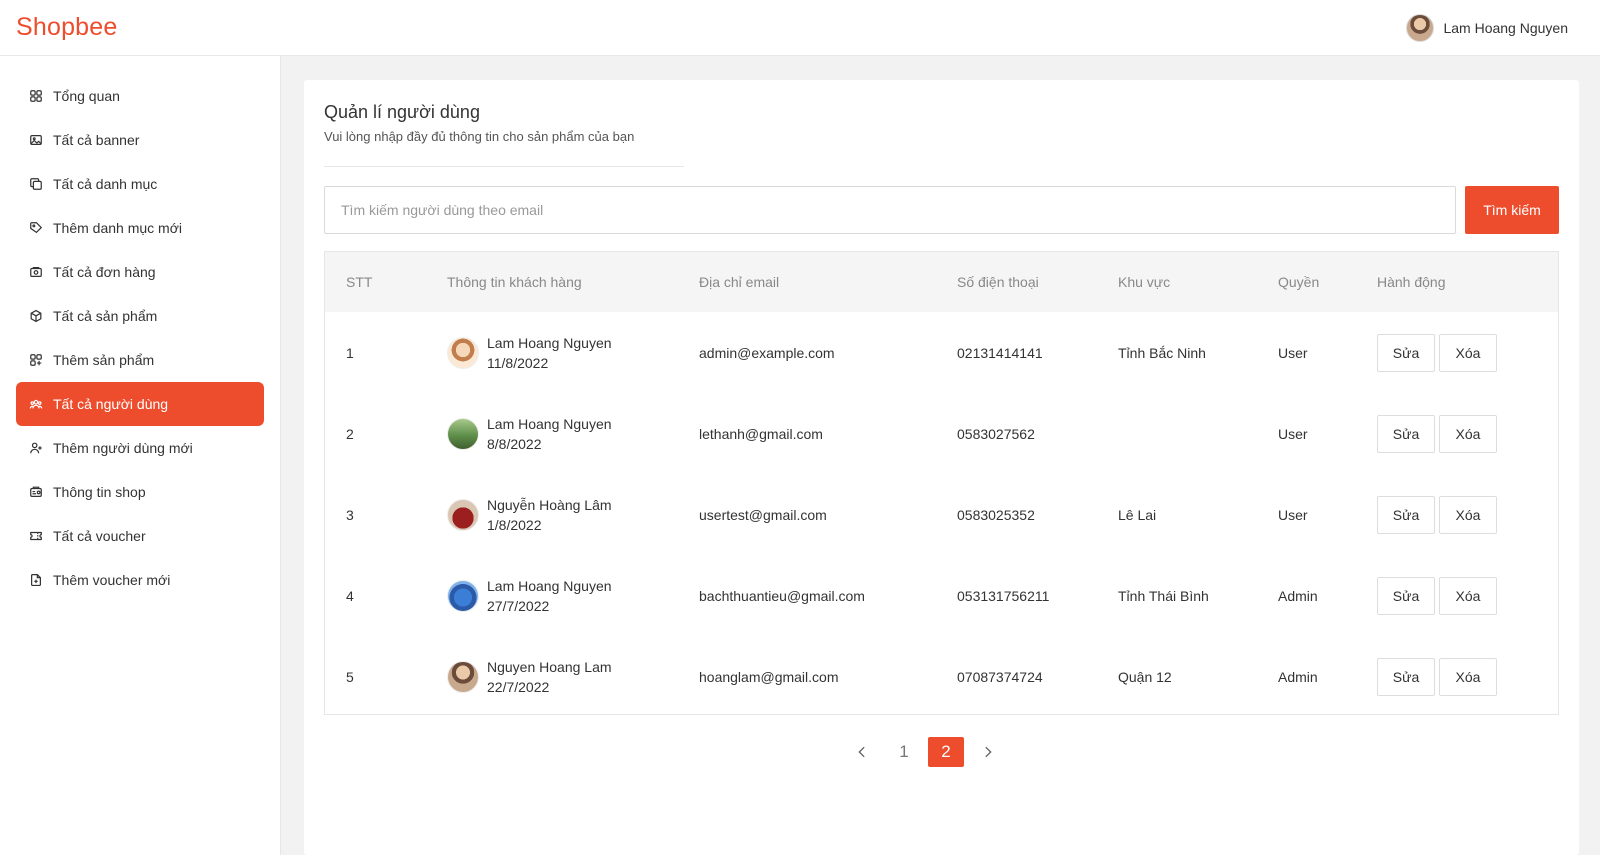  What do you see at coordinates (36, 580) in the screenshot?
I see `file-plus-icon` at bounding box center [36, 580].